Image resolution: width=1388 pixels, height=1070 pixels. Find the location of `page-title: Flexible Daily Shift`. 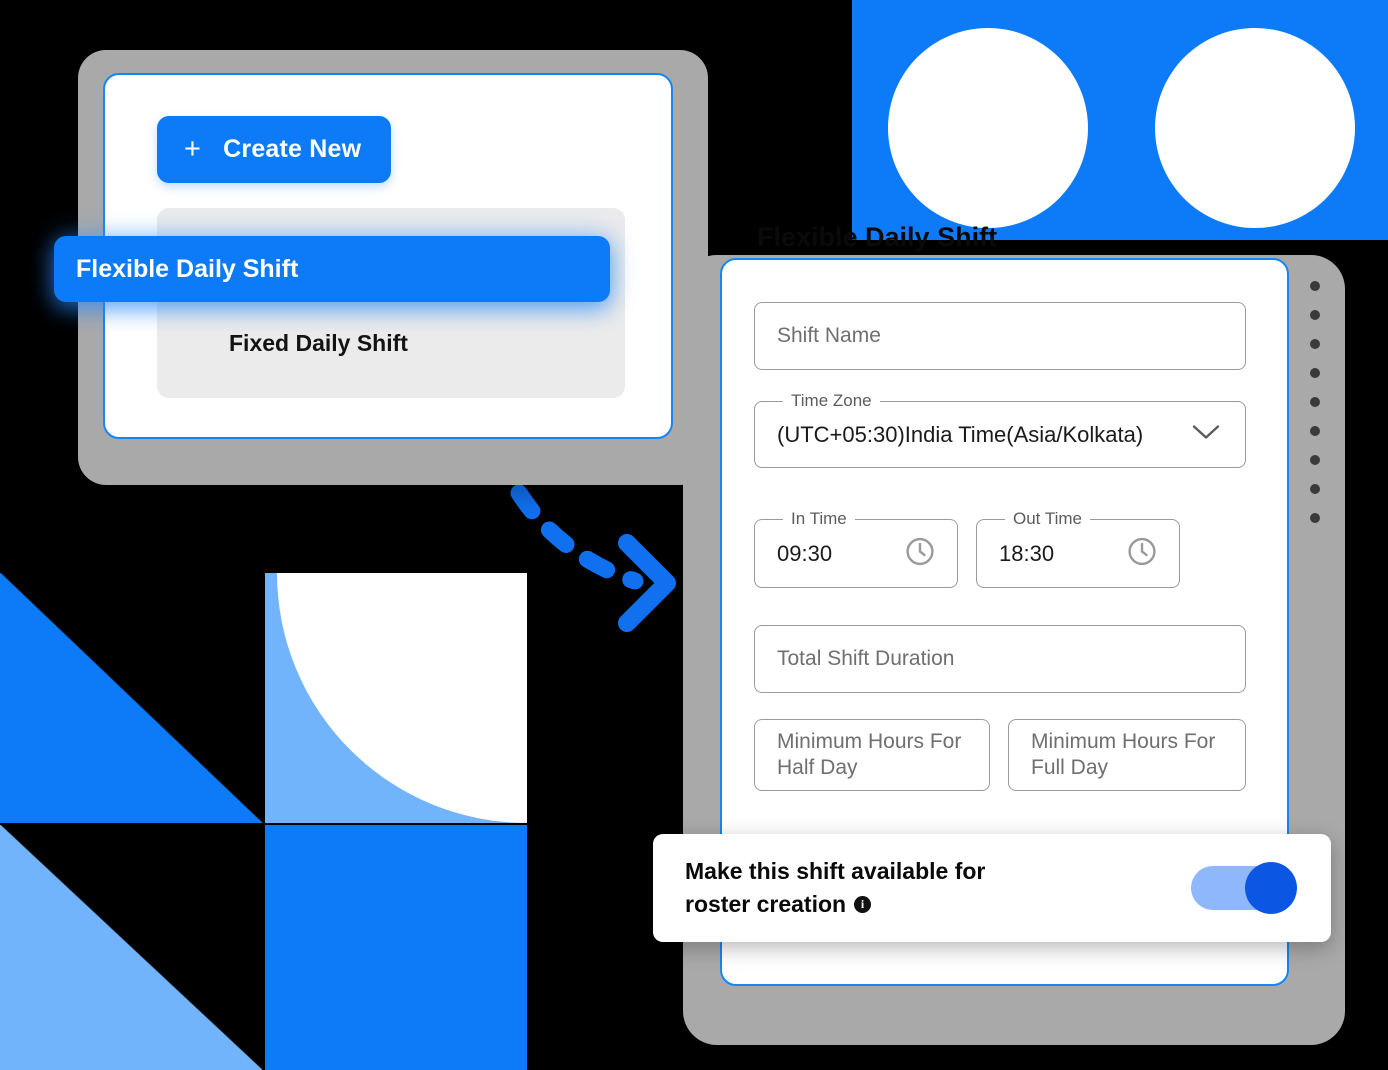

page-title: Flexible Daily Shift is located at coordinates (877, 237).